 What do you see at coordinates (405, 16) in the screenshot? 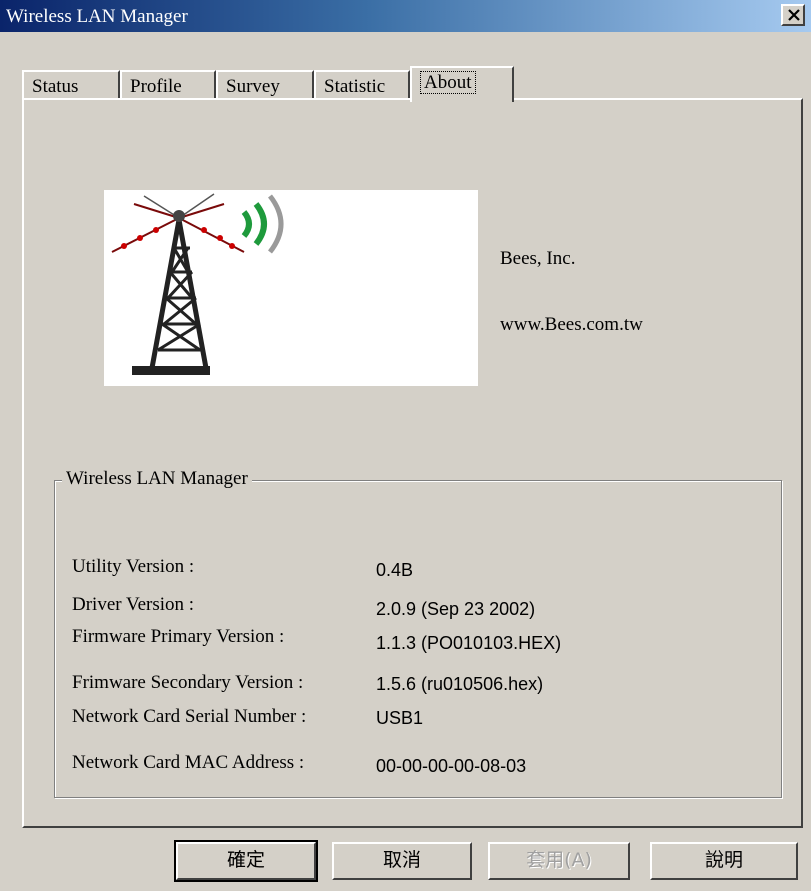
I see `title-bar: Wireless LAN Manager` at bounding box center [405, 16].